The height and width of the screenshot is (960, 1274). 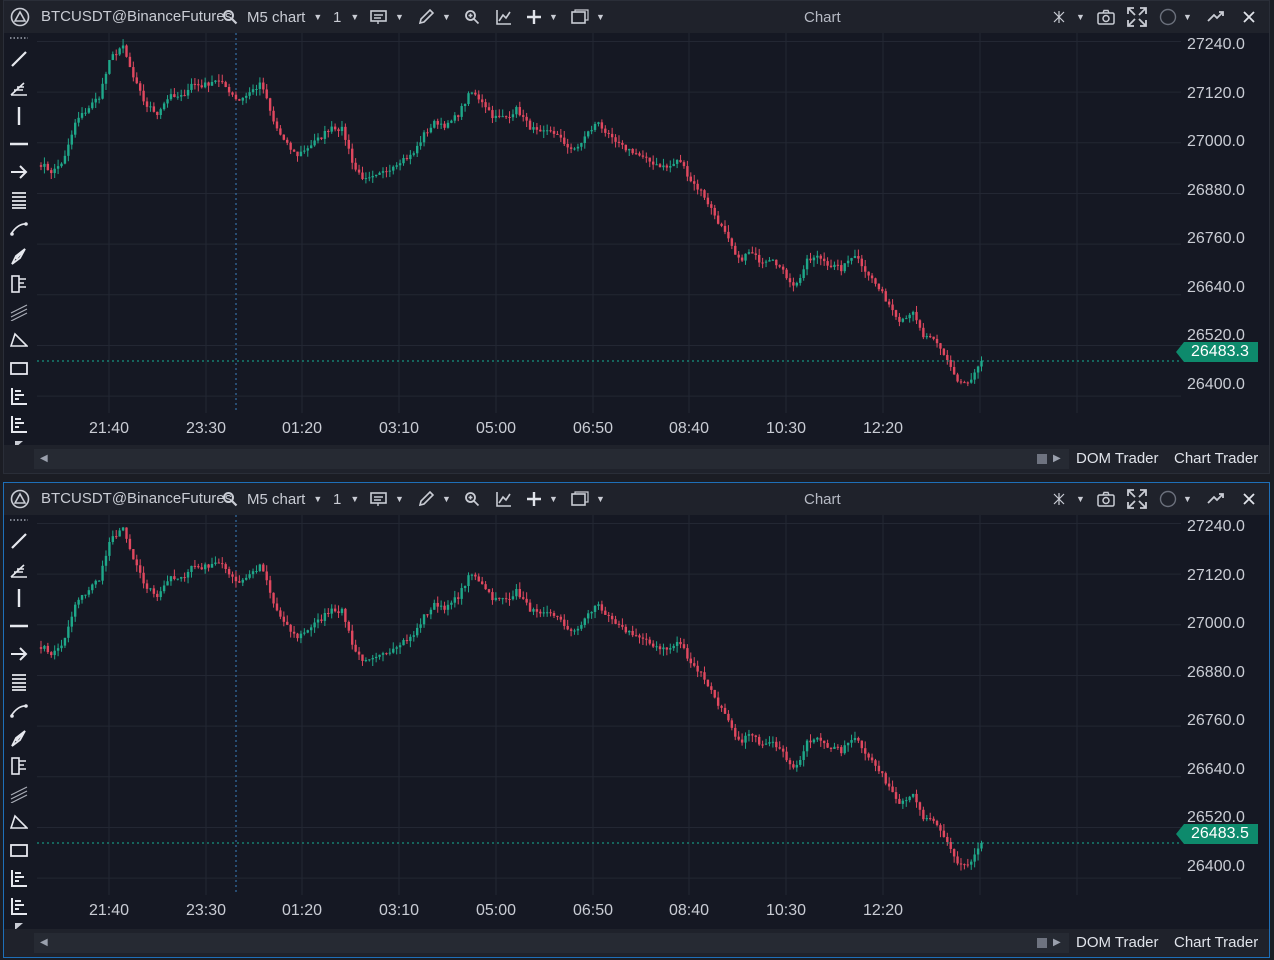 I want to click on chevron-down-icon: ▼, so click(x=1080, y=17).